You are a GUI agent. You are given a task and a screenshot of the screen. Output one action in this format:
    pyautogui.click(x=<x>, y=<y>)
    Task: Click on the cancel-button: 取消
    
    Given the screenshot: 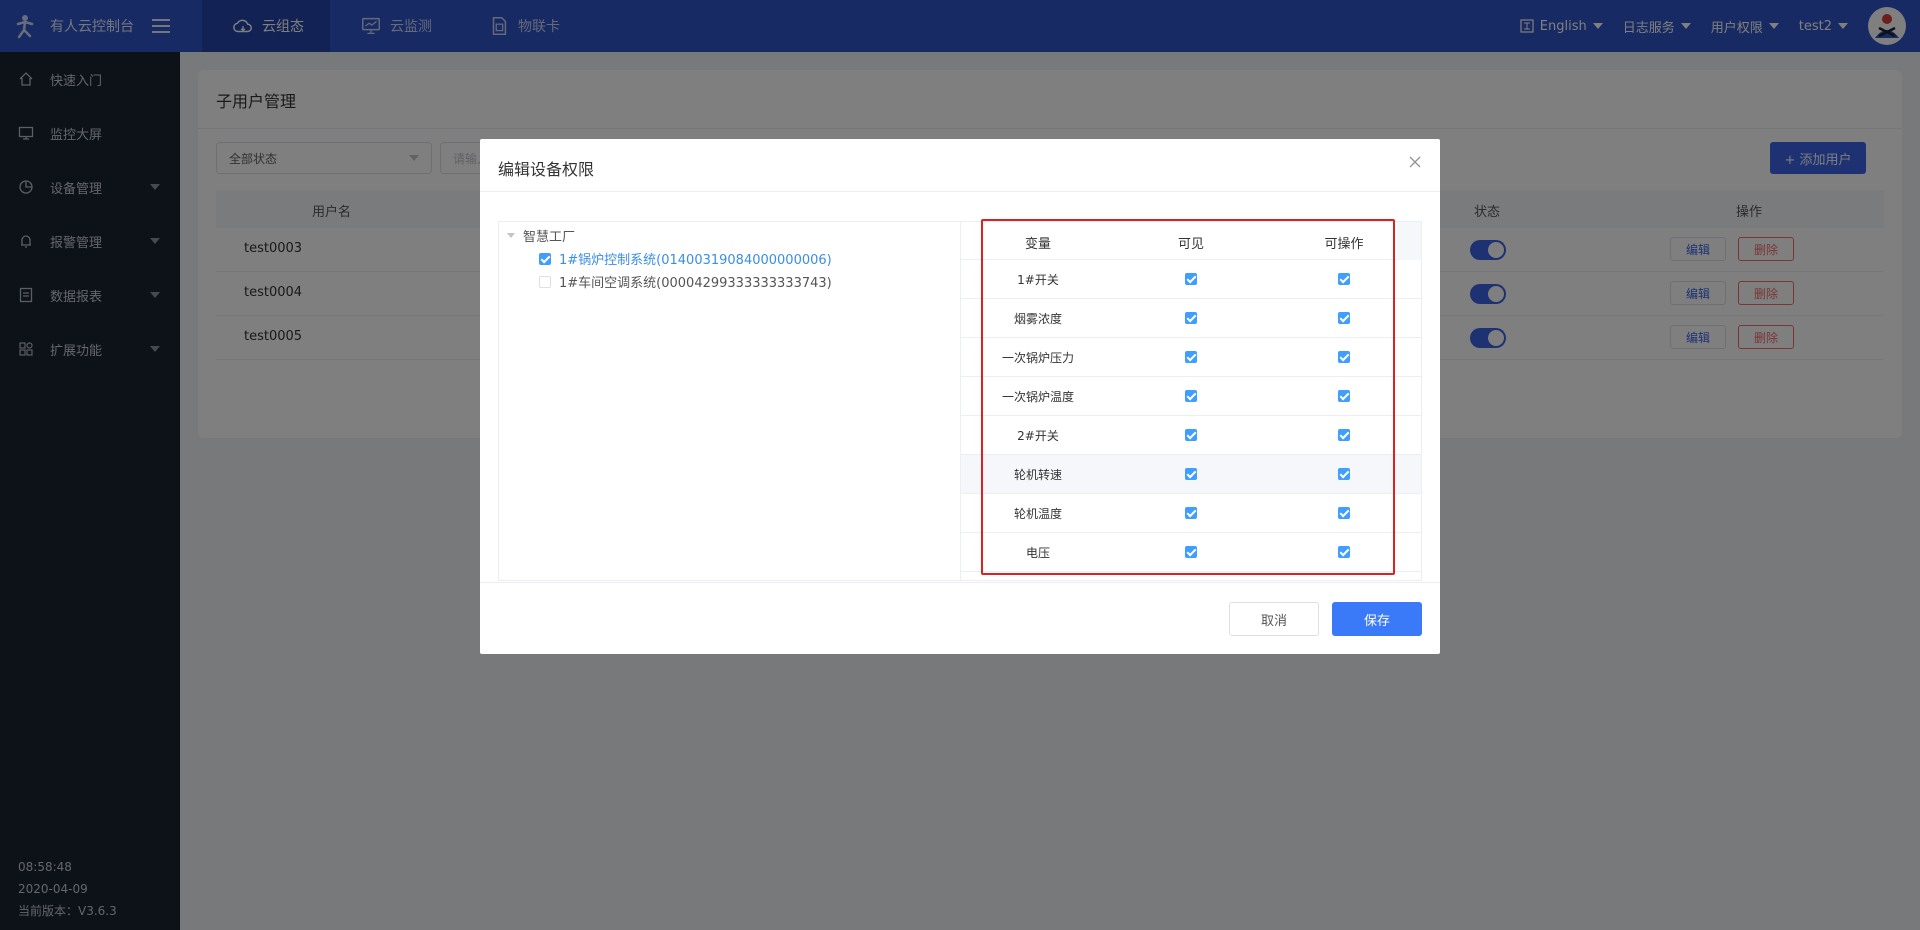 What is the action you would take?
    pyautogui.click(x=1274, y=619)
    